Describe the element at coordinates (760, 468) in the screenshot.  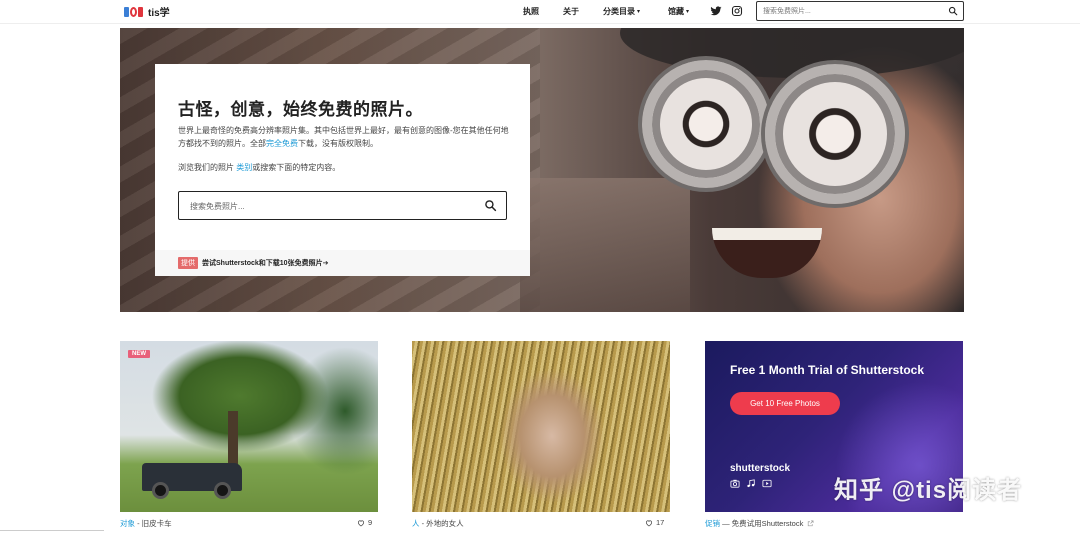
I see `shutterstock-logo: shutterstock` at that location.